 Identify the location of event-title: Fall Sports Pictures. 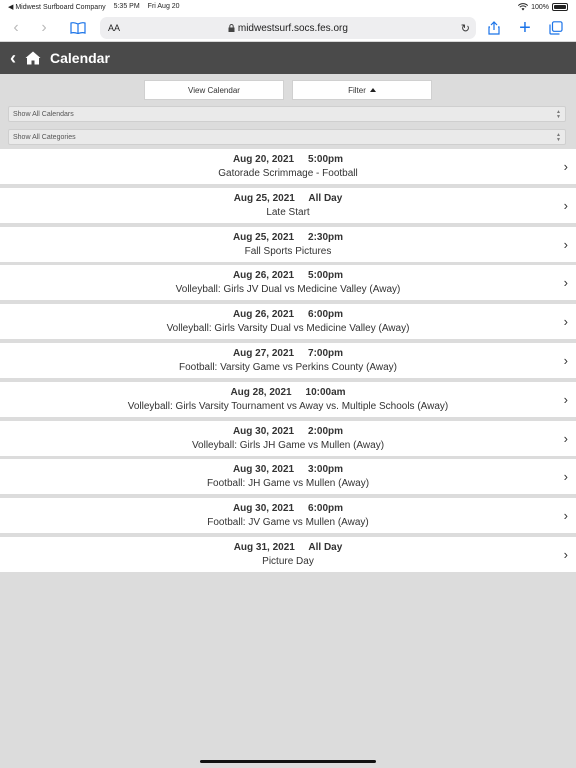
(288, 251).